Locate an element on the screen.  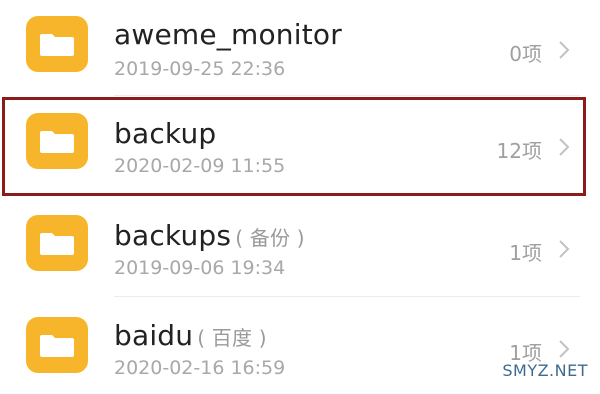
folder-name: baidu( 百度 ) is located at coordinates (190, 335).